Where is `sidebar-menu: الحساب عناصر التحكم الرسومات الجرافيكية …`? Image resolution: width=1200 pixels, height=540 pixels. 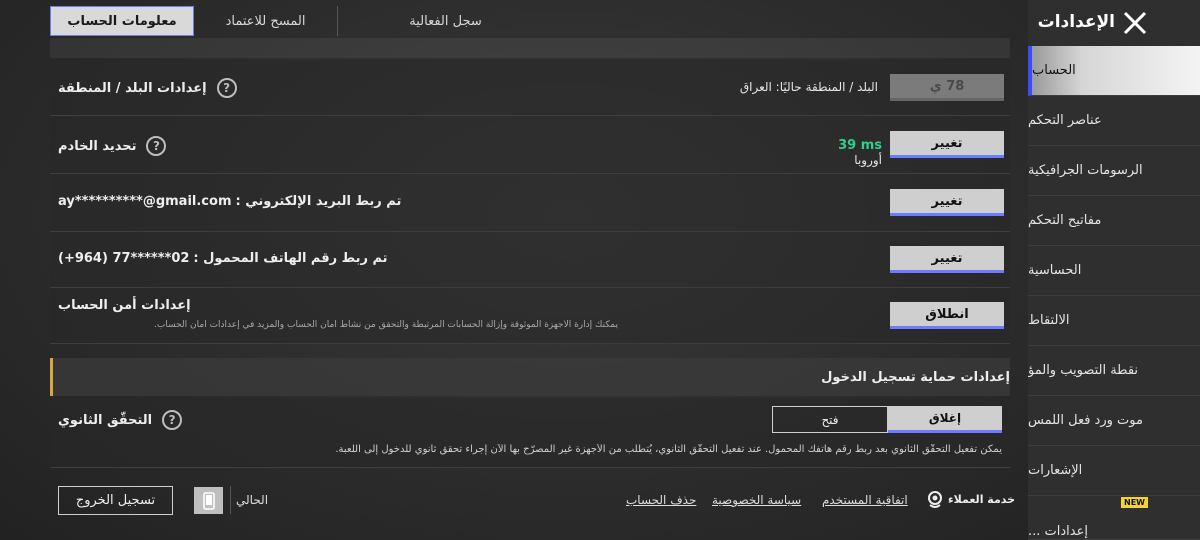
sidebar-menu: الحساب عناصر التحكم الرسومات الجرافيكية … is located at coordinates (1114, 293).